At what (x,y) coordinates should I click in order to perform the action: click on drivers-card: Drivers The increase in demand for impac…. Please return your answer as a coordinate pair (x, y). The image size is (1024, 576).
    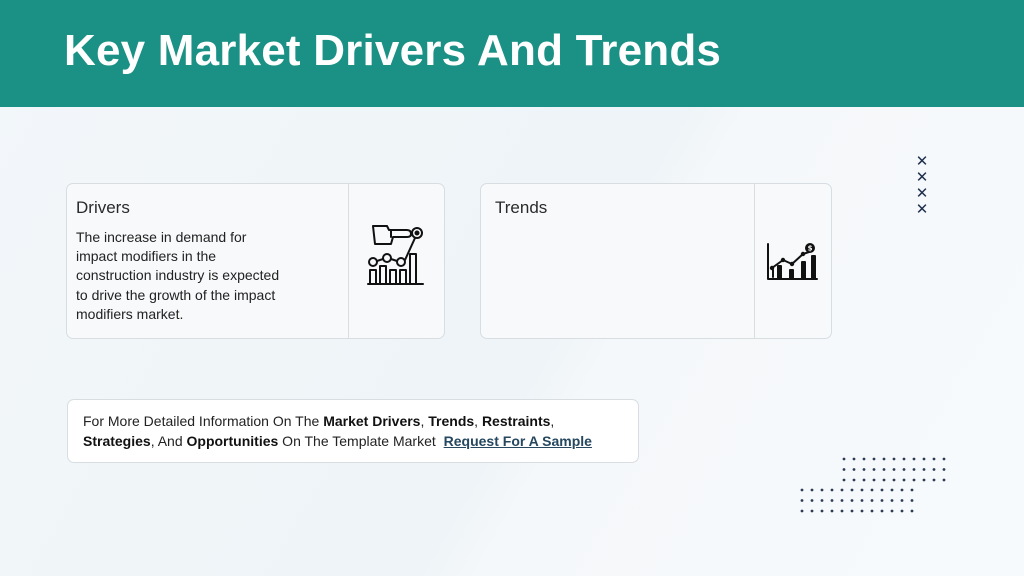
    Looking at the image, I should click on (255, 261).